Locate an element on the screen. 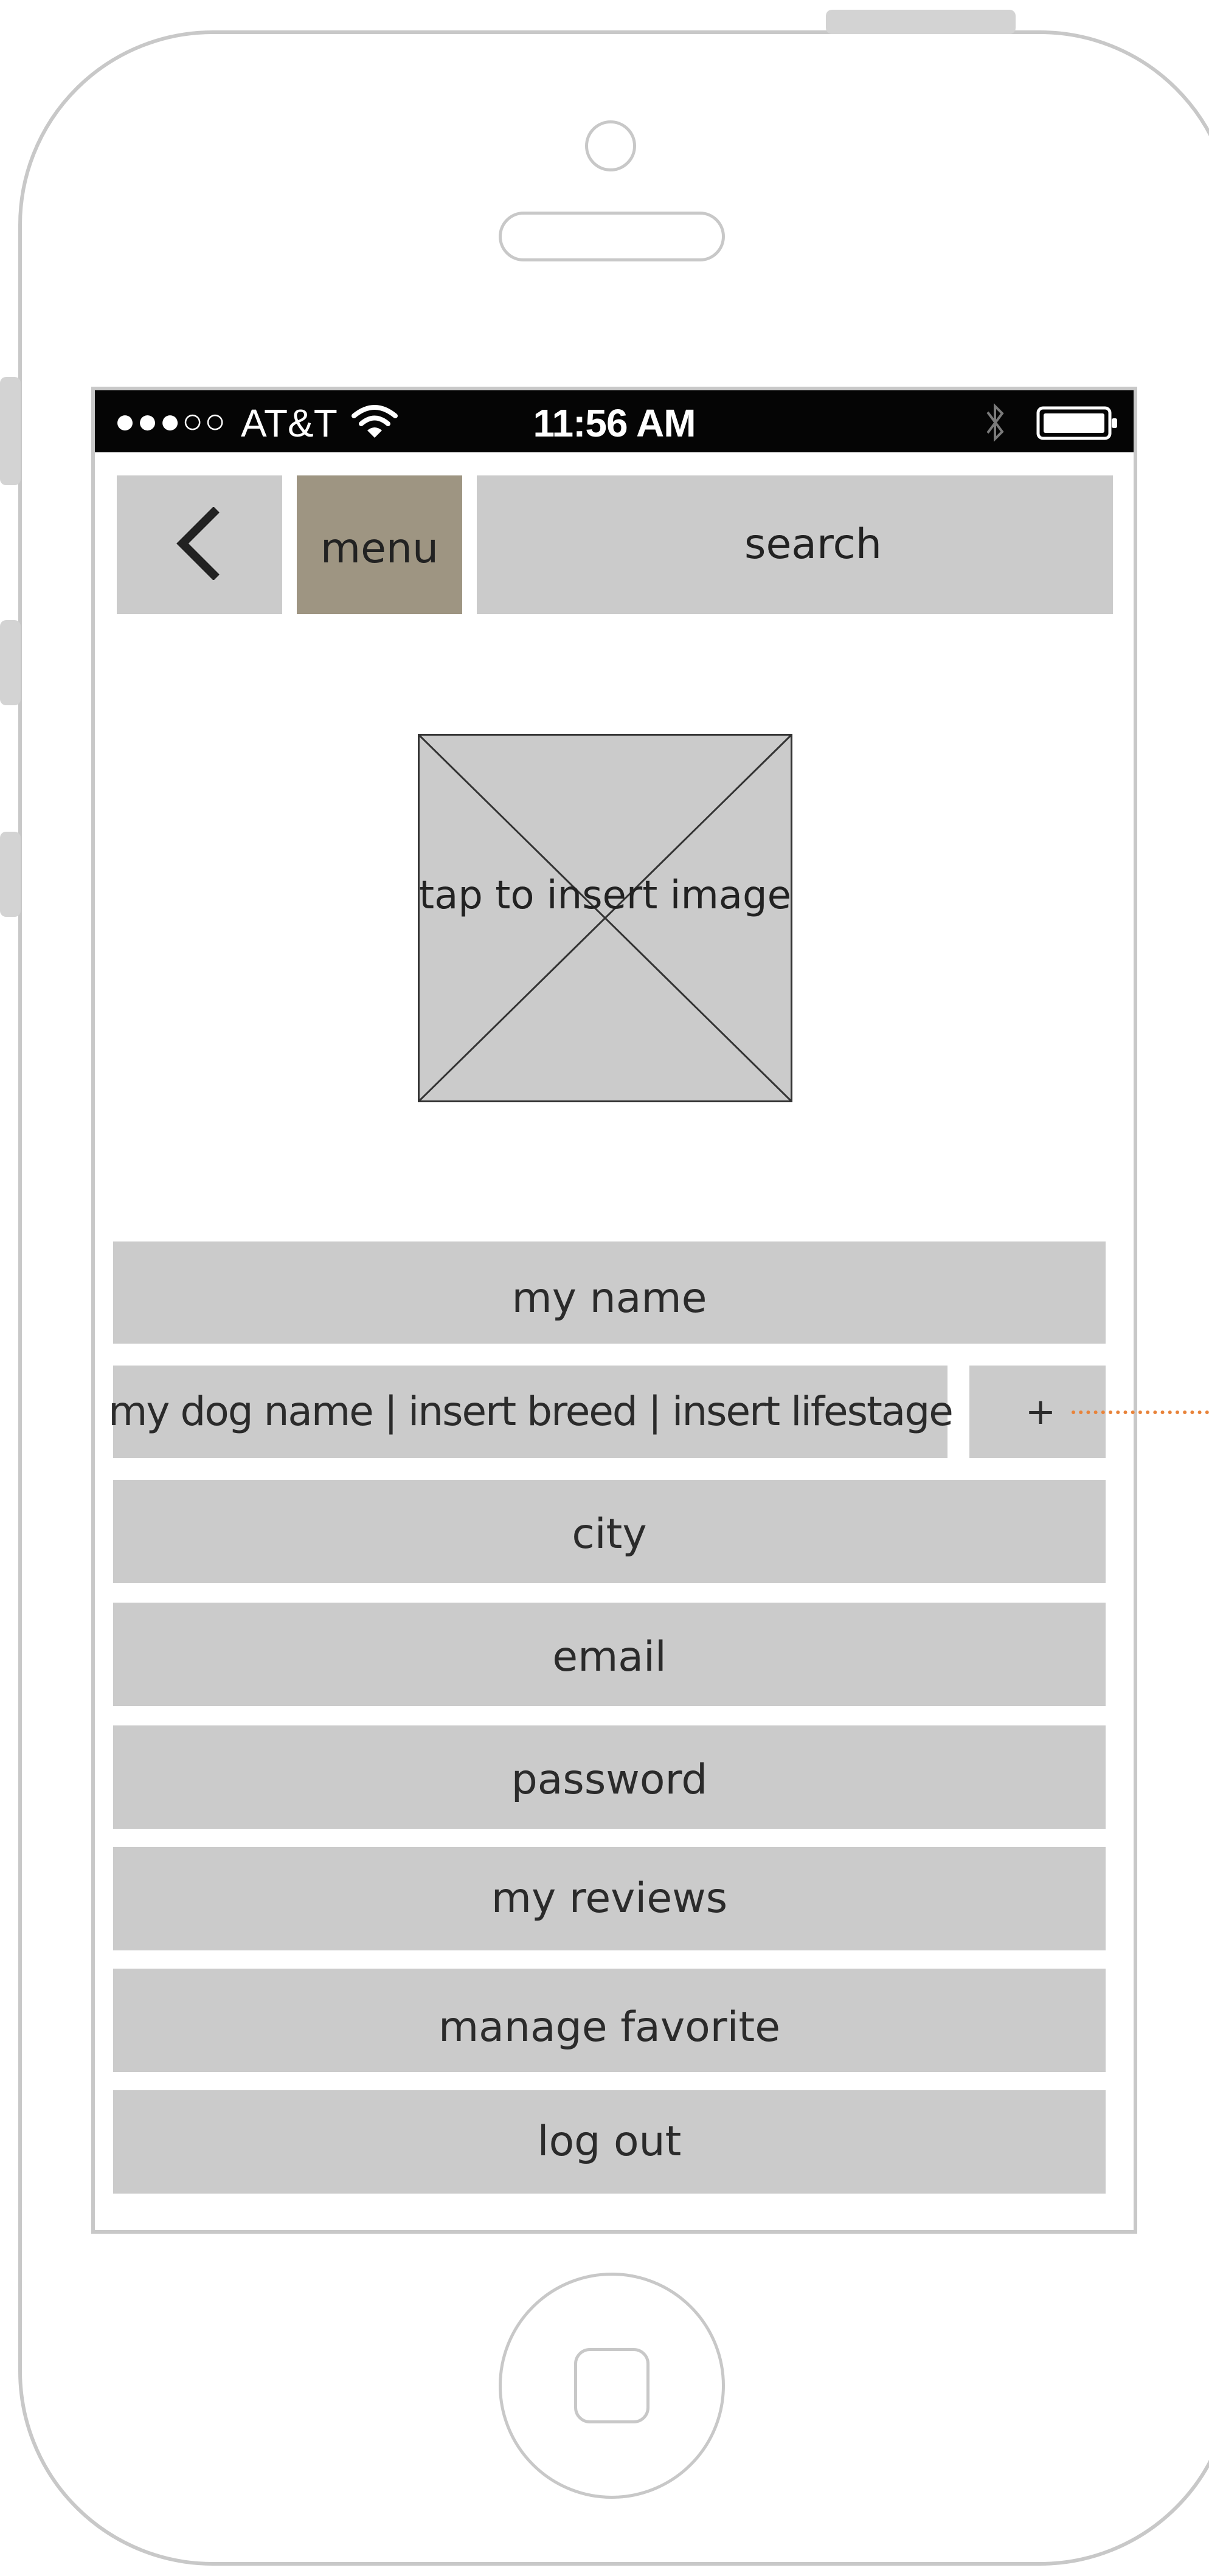 This screenshot has height=2576, width=1209. my-name-field: my name is located at coordinates (609, 1292).